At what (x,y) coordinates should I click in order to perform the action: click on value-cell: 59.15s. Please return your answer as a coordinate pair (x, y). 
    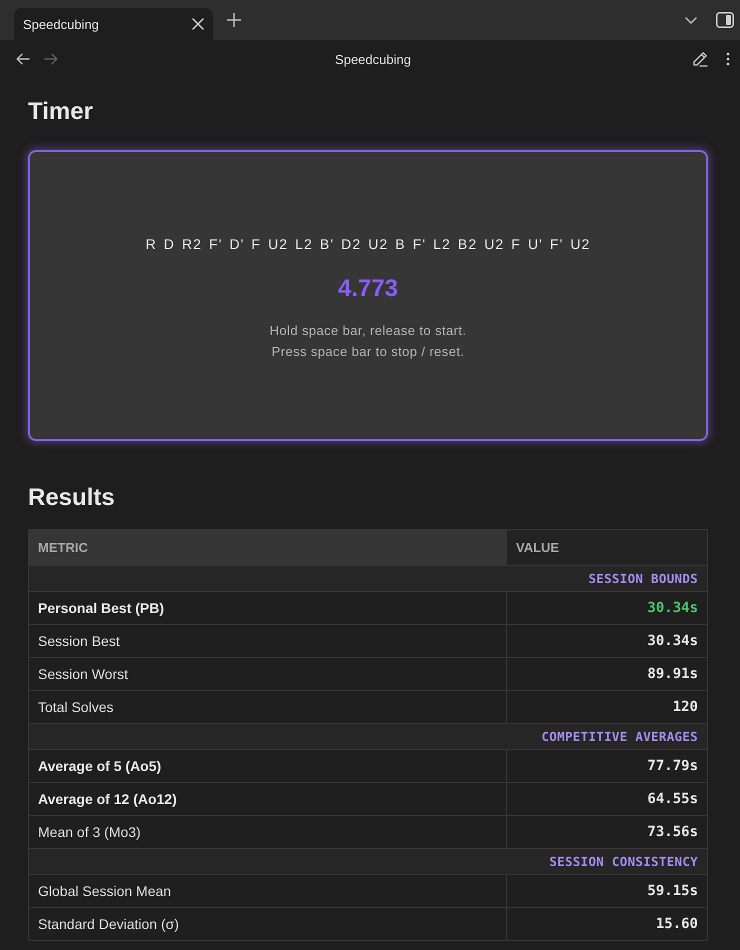
    Looking at the image, I should click on (607, 891).